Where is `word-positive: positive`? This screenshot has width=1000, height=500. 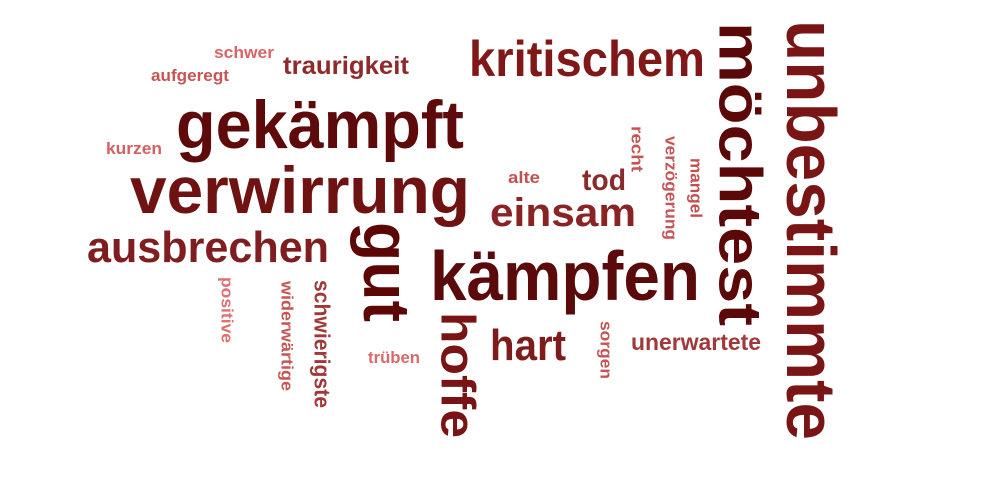 word-positive: positive is located at coordinates (227, 310).